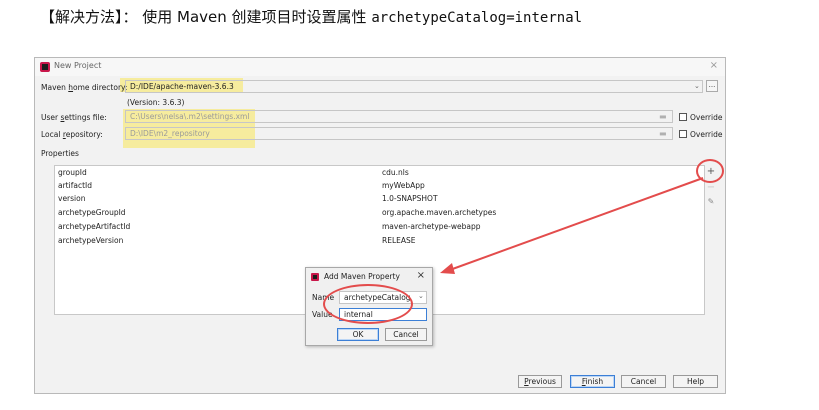 The image size is (819, 410). I want to click on edit-property-icon: ✎, so click(711, 201).